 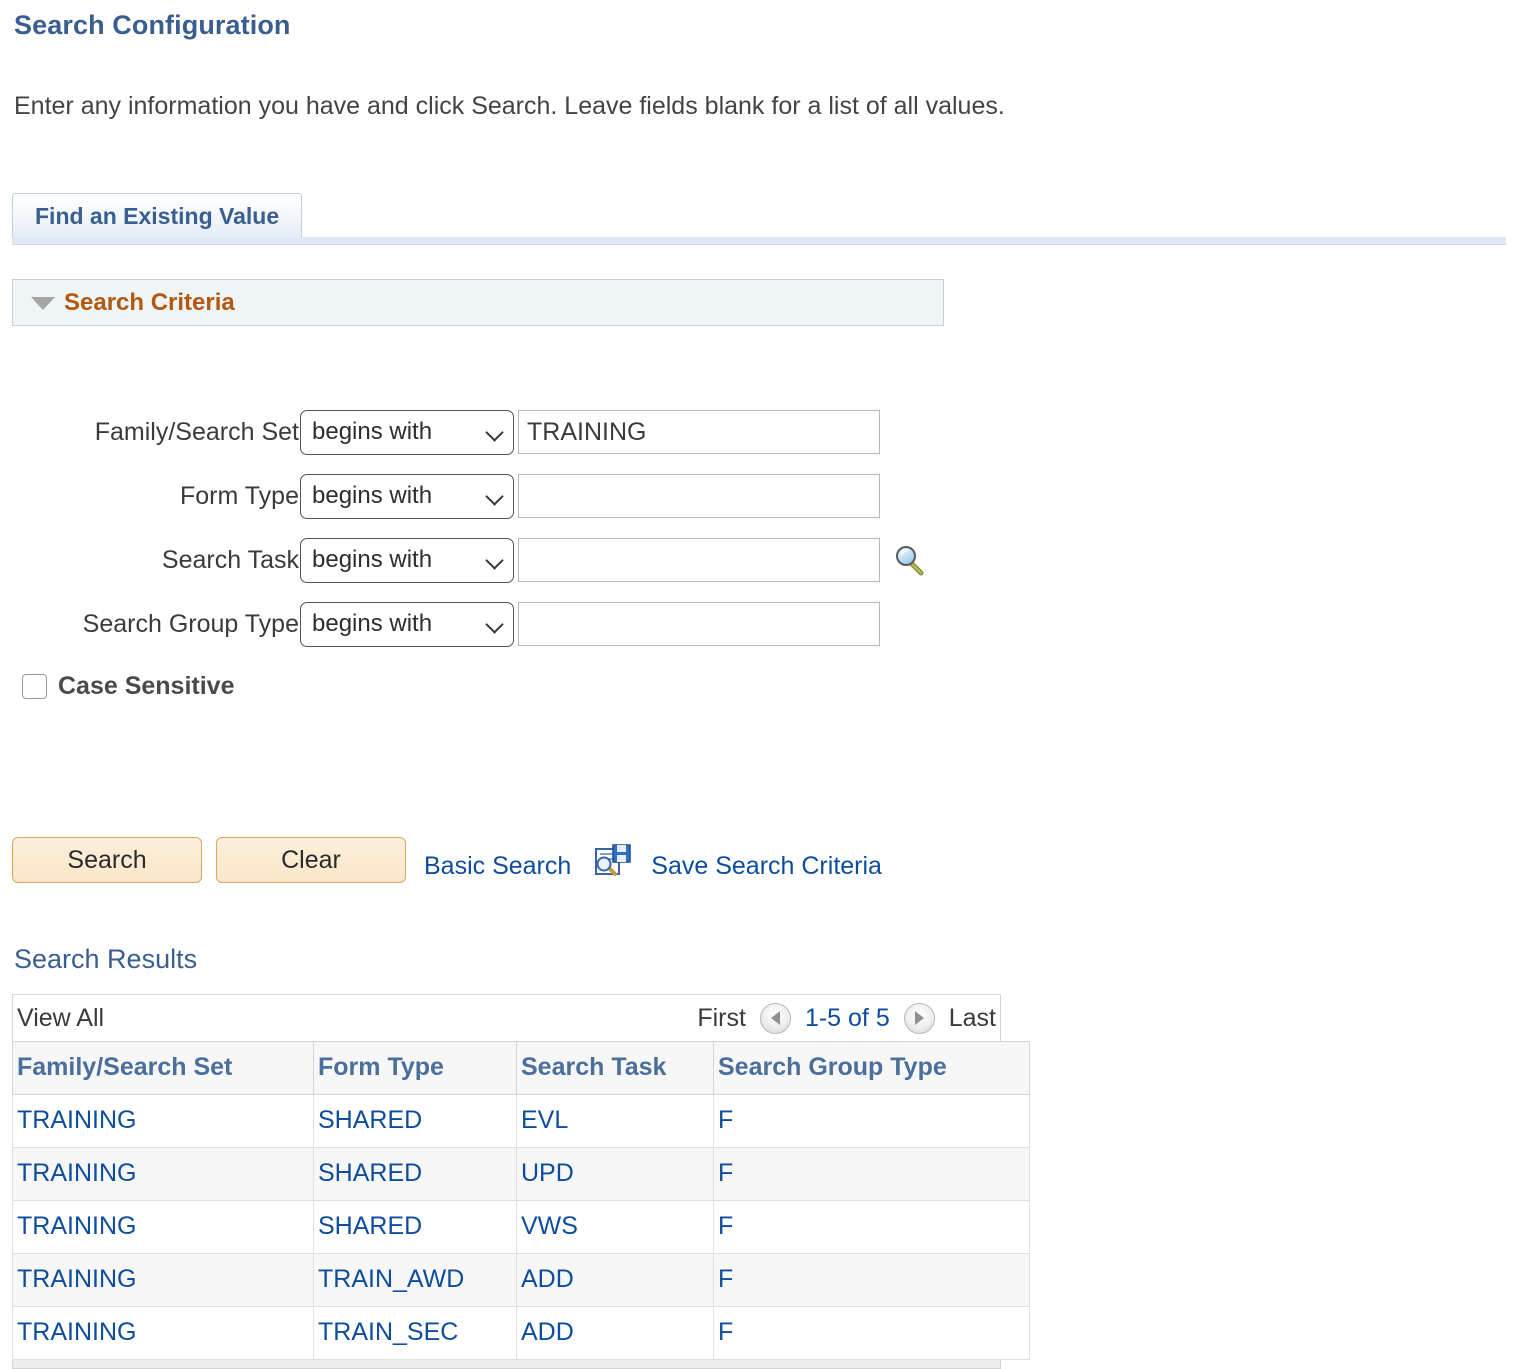 What do you see at coordinates (910, 560) in the screenshot?
I see `magnifier-lookup-icon` at bounding box center [910, 560].